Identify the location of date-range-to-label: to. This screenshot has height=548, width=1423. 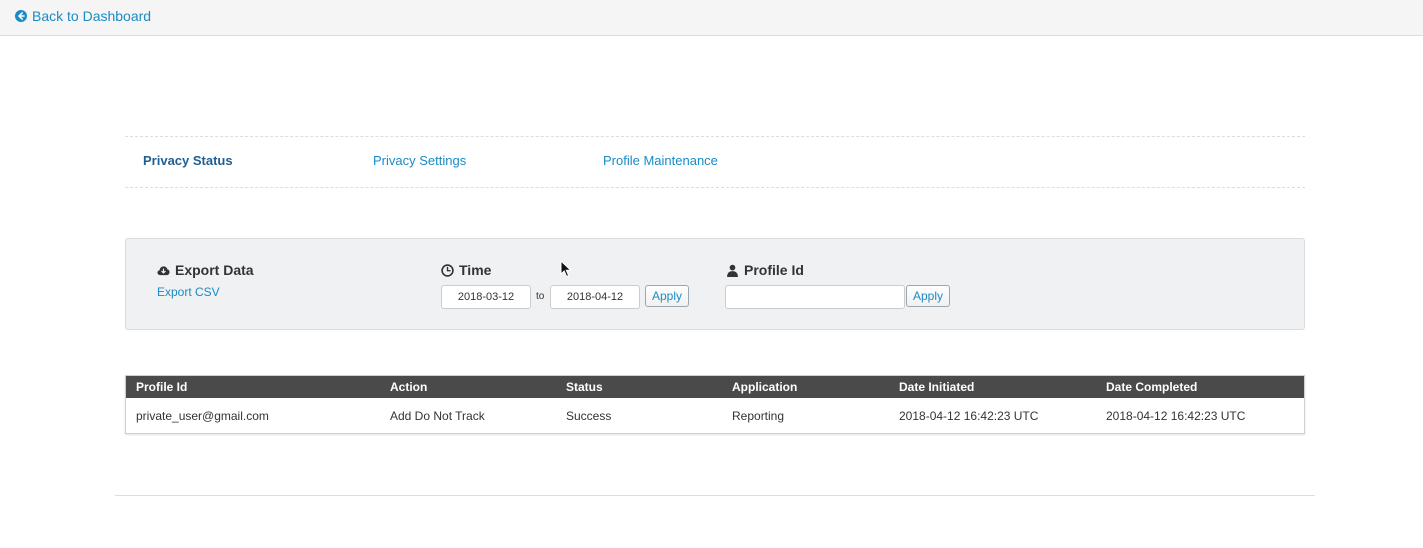
(540, 296).